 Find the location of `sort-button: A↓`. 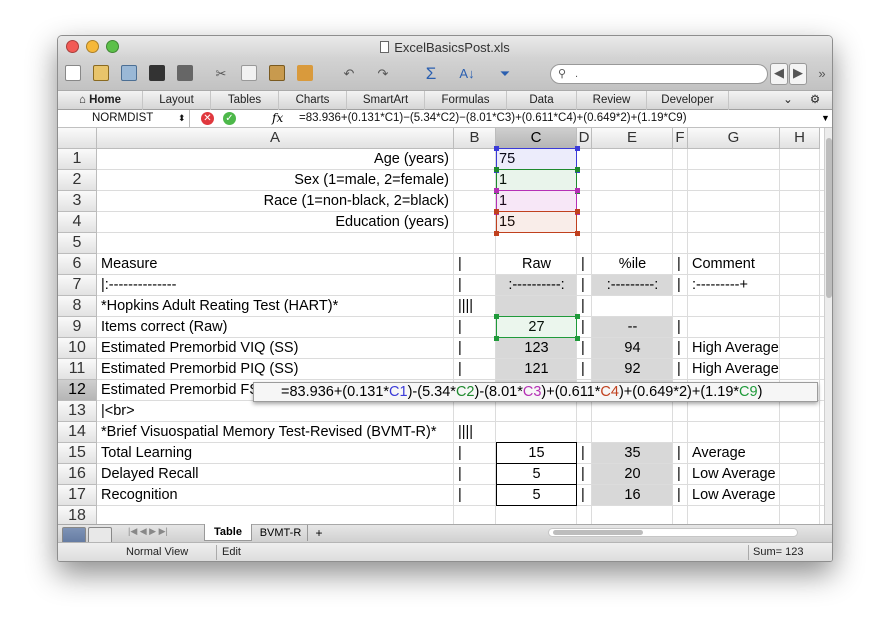

sort-button: A↓ is located at coordinates (467, 74).